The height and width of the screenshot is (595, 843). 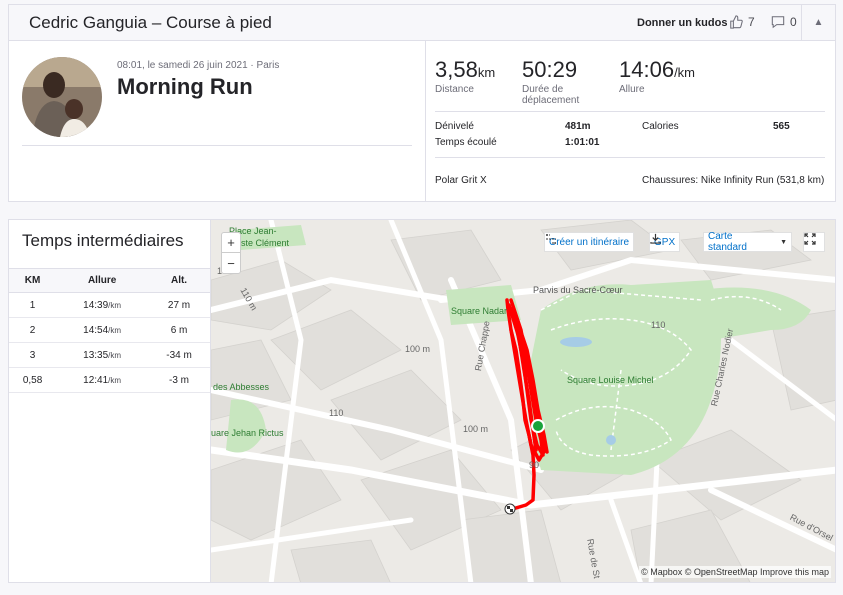 I want to click on collapse-button: ▲, so click(x=818, y=22).